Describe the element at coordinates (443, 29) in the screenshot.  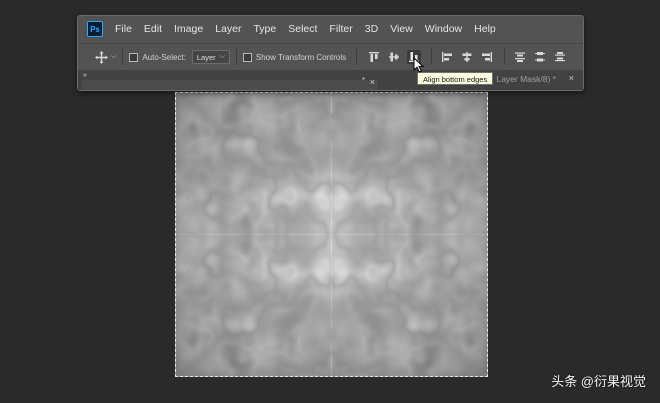
I see `menu-window: Window` at that location.